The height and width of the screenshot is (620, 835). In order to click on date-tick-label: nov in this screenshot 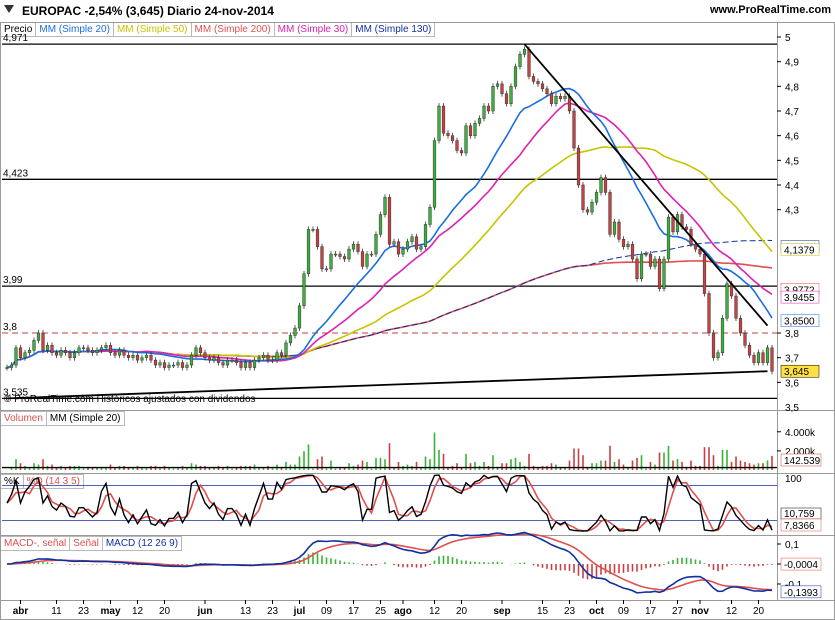, I will do `click(700, 611)`.